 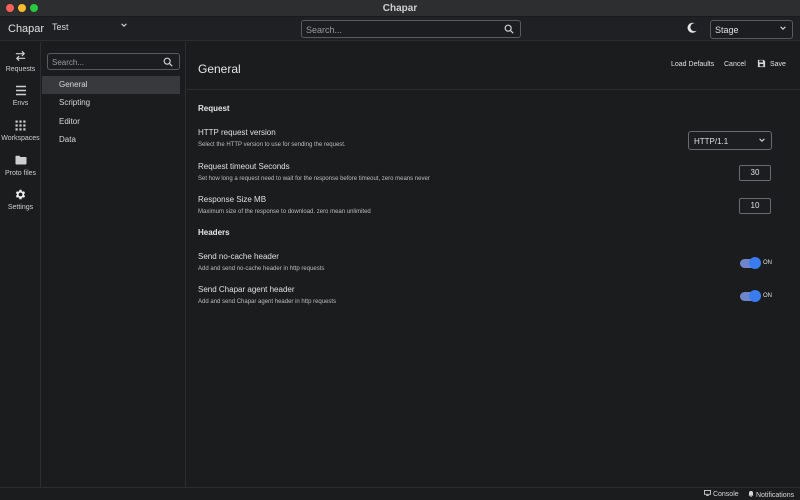 I want to click on settings-nav-data: Data, so click(x=111, y=140).